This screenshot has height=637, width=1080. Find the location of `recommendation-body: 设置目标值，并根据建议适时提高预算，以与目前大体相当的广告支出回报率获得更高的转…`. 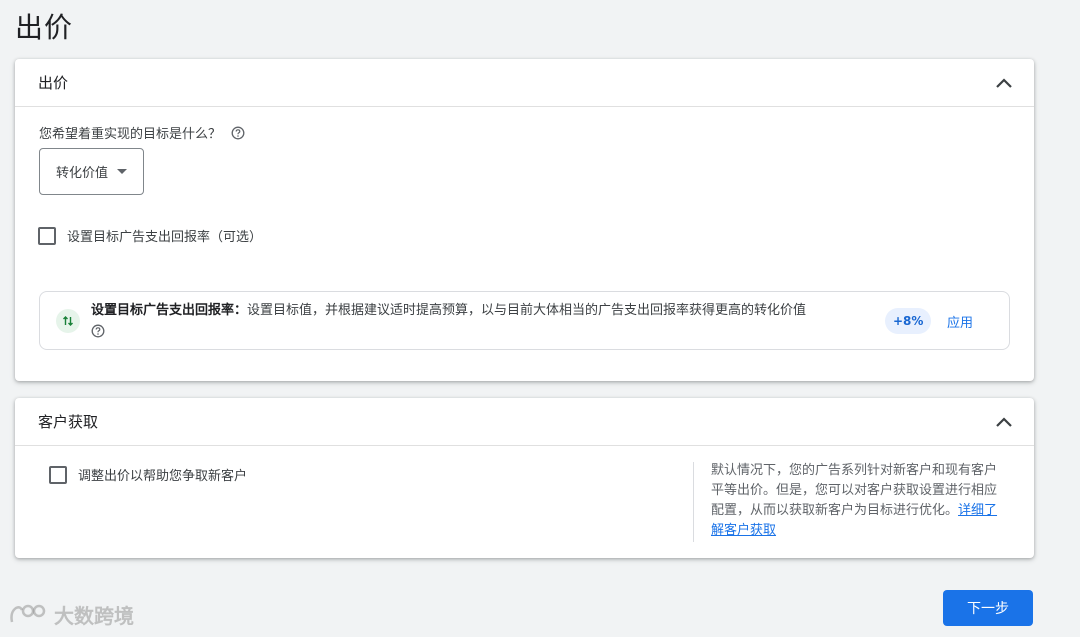

recommendation-body: 设置目标值，并根据建议适时提高预算，以与目前大体相当的广告支出回报率获得更高的转… is located at coordinates (527, 310).